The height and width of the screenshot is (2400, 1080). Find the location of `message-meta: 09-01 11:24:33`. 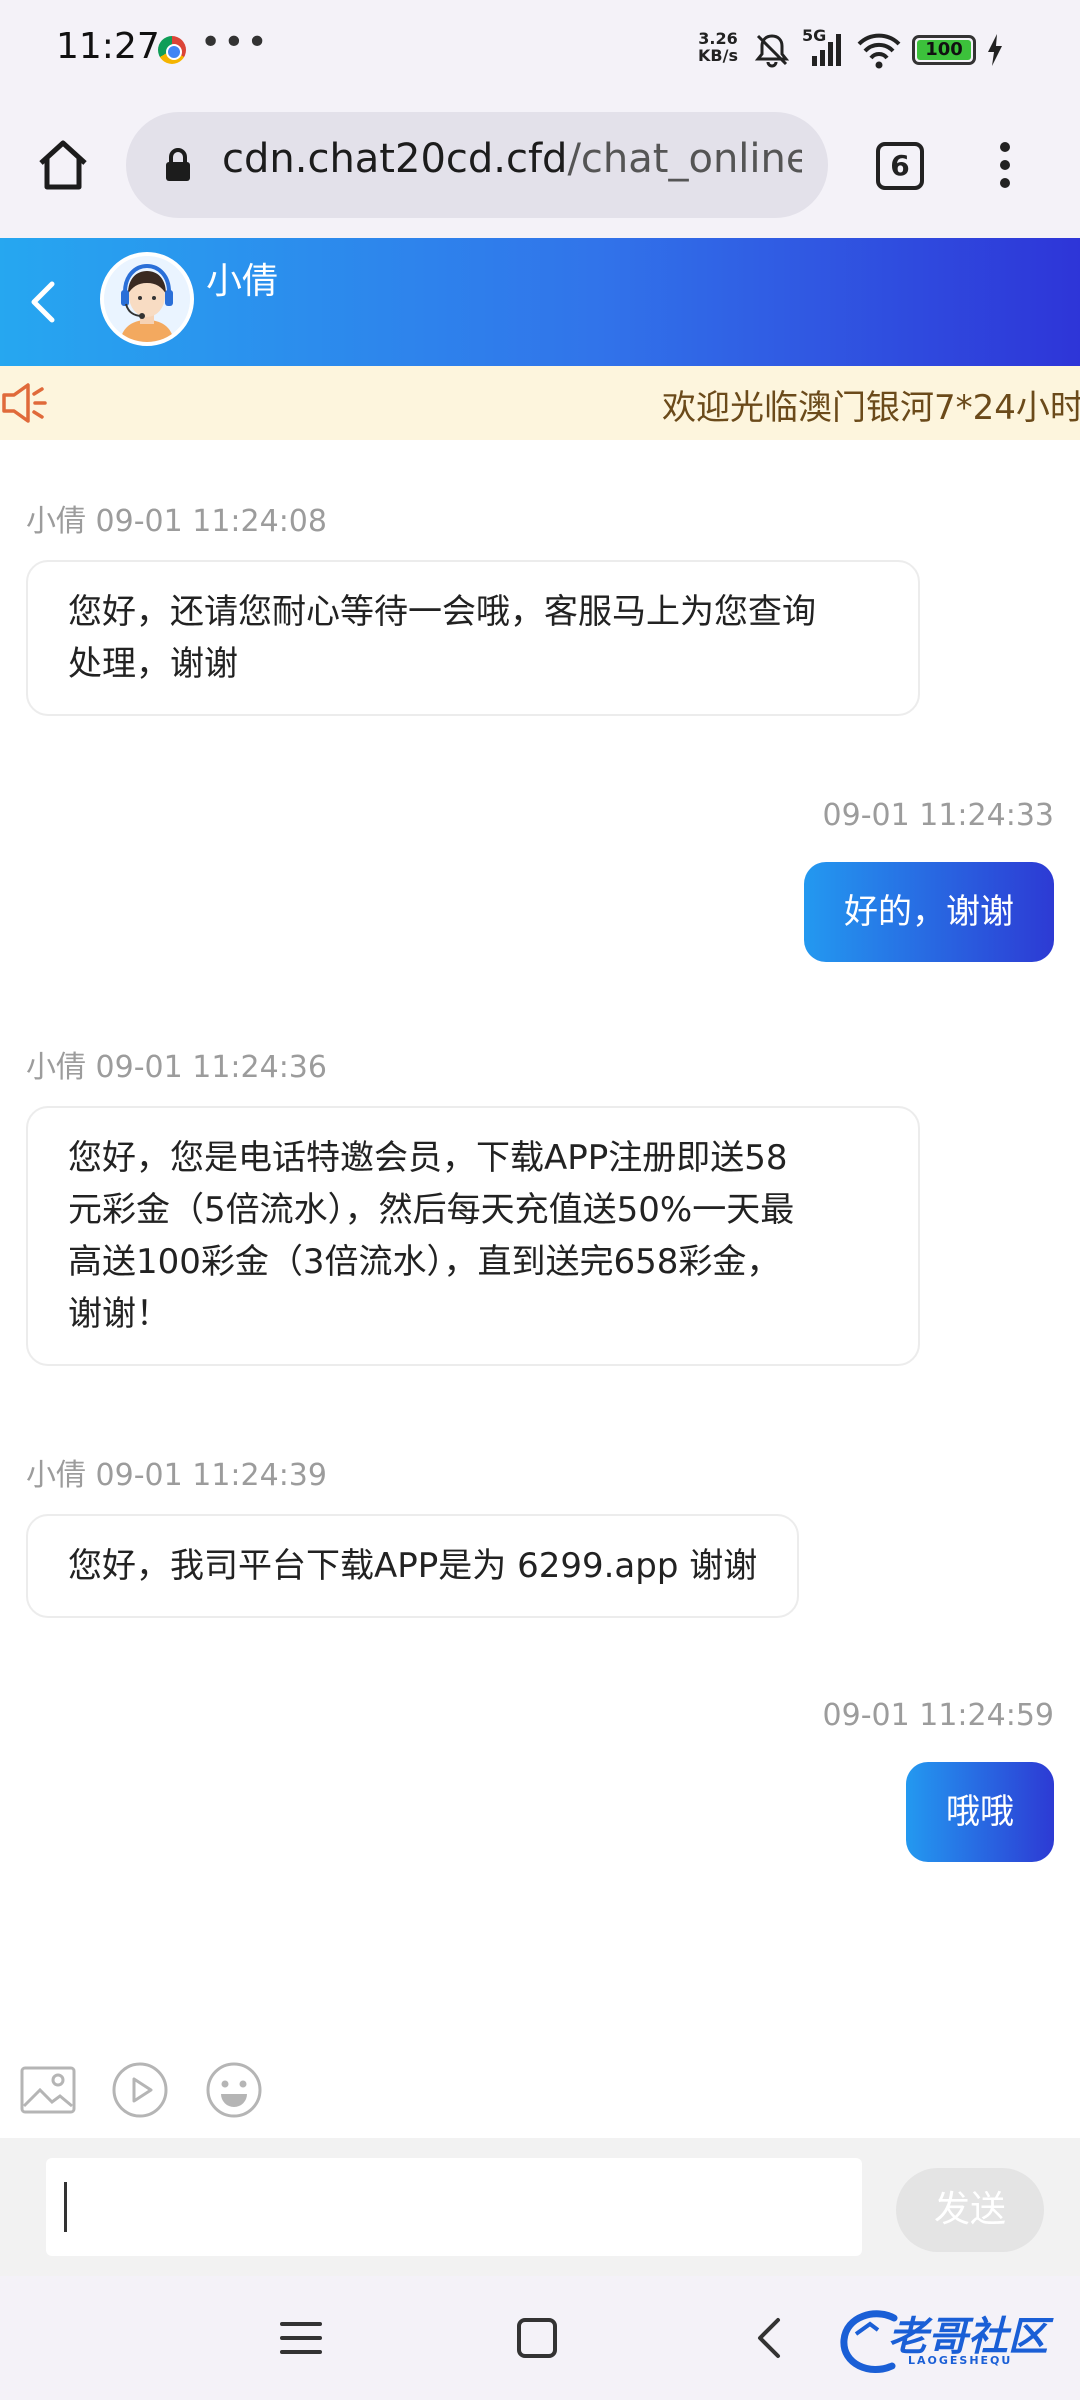

message-meta: 09-01 11:24:33 is located at coordinates (938, 815).